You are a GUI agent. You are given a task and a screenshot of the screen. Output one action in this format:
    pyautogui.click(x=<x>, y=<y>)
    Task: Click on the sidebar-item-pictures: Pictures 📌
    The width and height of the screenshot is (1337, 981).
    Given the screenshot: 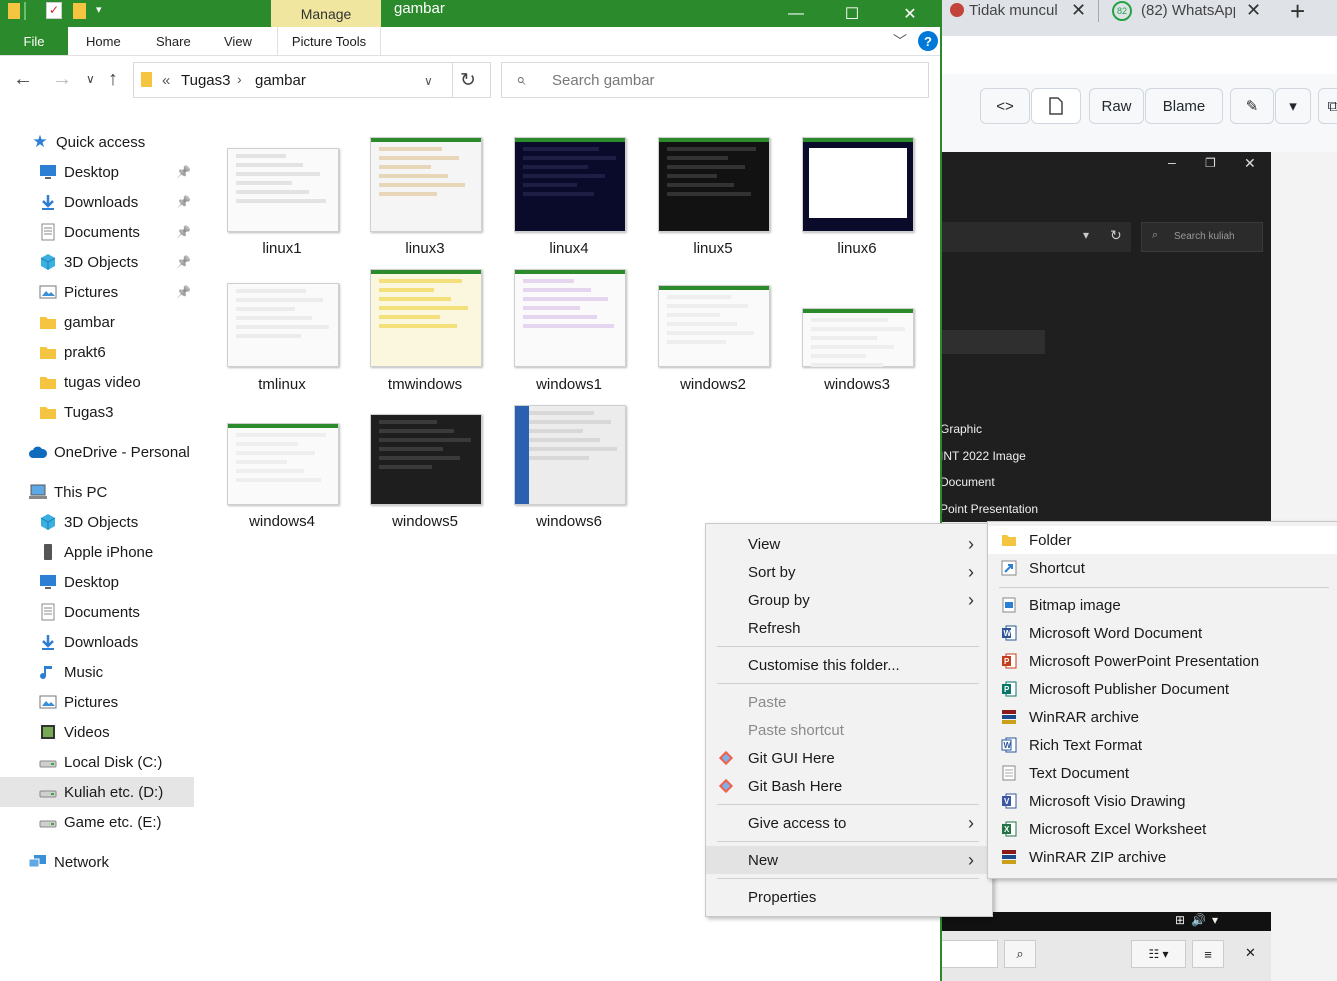 What is the action you would take?
    pyautogui.click(x=97, y=292)
    